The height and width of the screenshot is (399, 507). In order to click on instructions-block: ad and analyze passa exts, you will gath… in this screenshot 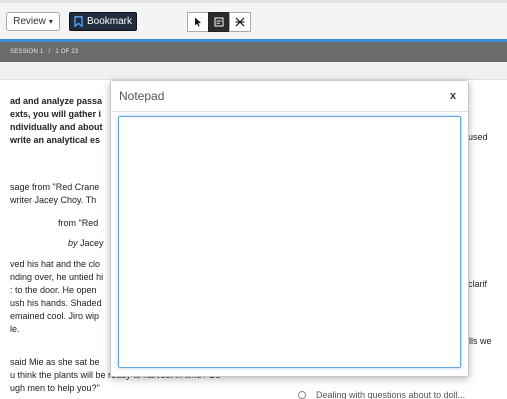, I will do `click(56, 121)`.